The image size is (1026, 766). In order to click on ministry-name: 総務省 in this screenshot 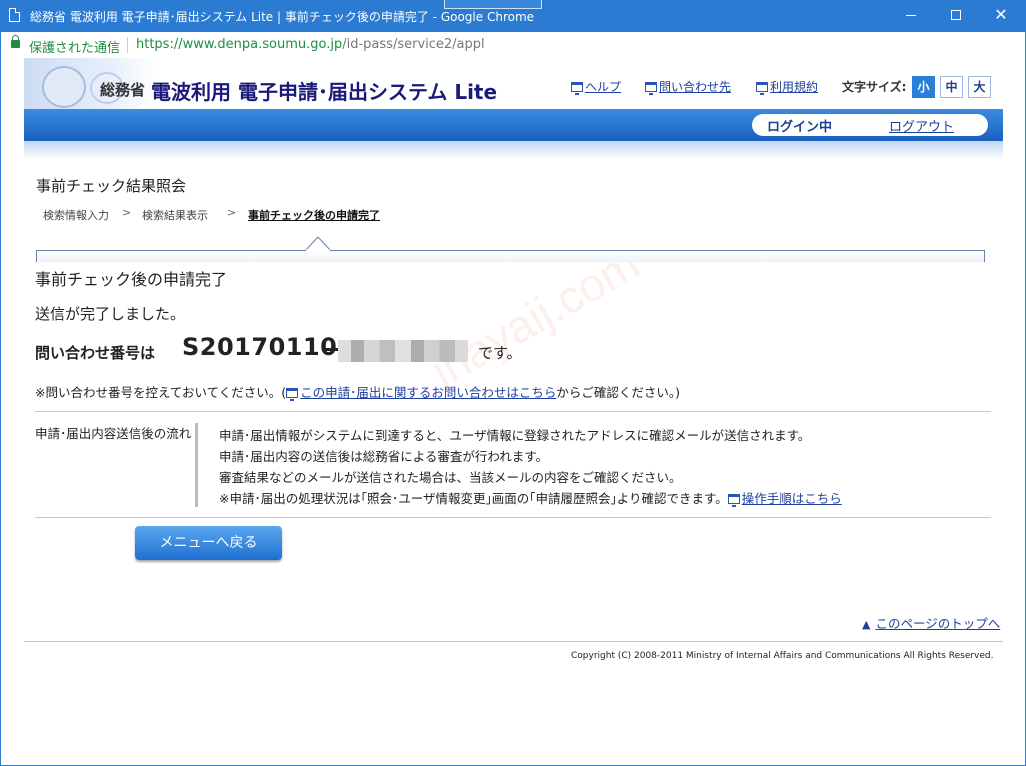, I will do `click(123, 90)`.